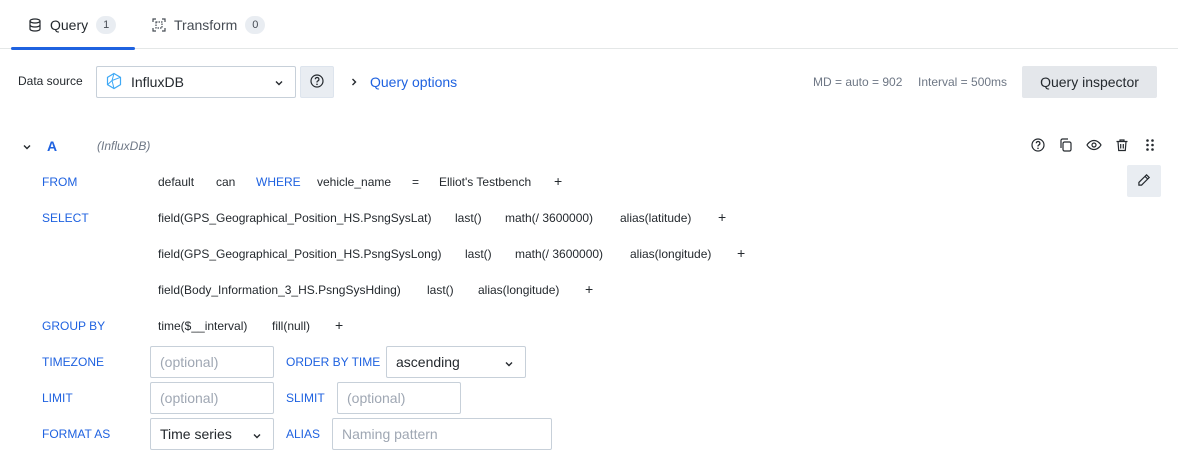  What do you see at coordinates (428, 362) in the screenshot?
I see `order-by-time-value: ascending` at bounding box center [428, 362].